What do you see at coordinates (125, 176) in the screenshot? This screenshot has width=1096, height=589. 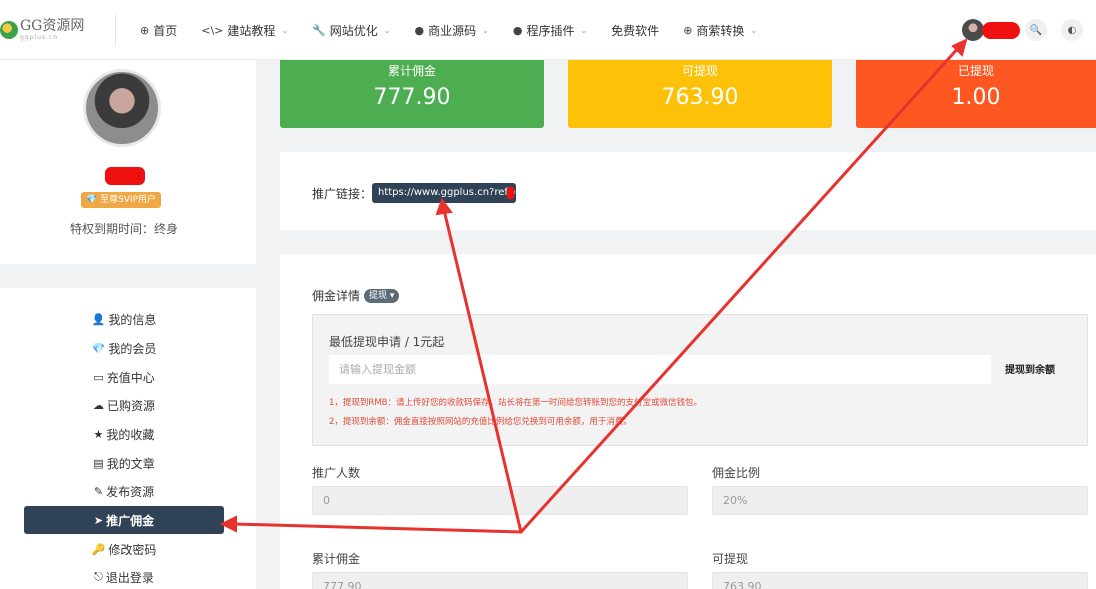 I see `redacted-profile-name` at bounding box center [125, 176].